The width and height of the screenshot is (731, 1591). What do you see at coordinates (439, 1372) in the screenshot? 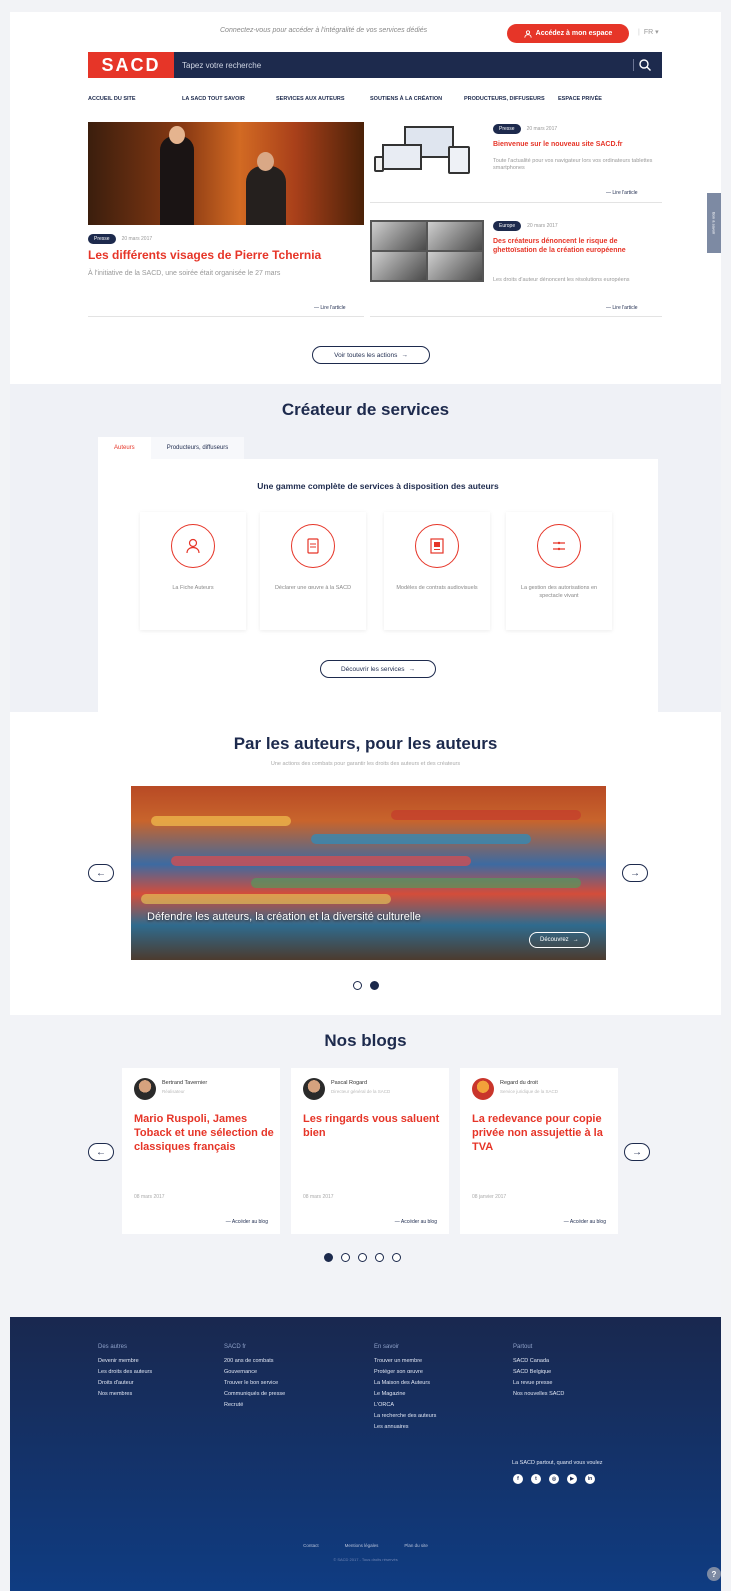
I see `footer-link: Protéger son œuvre` at bounding box center [439, 1372].